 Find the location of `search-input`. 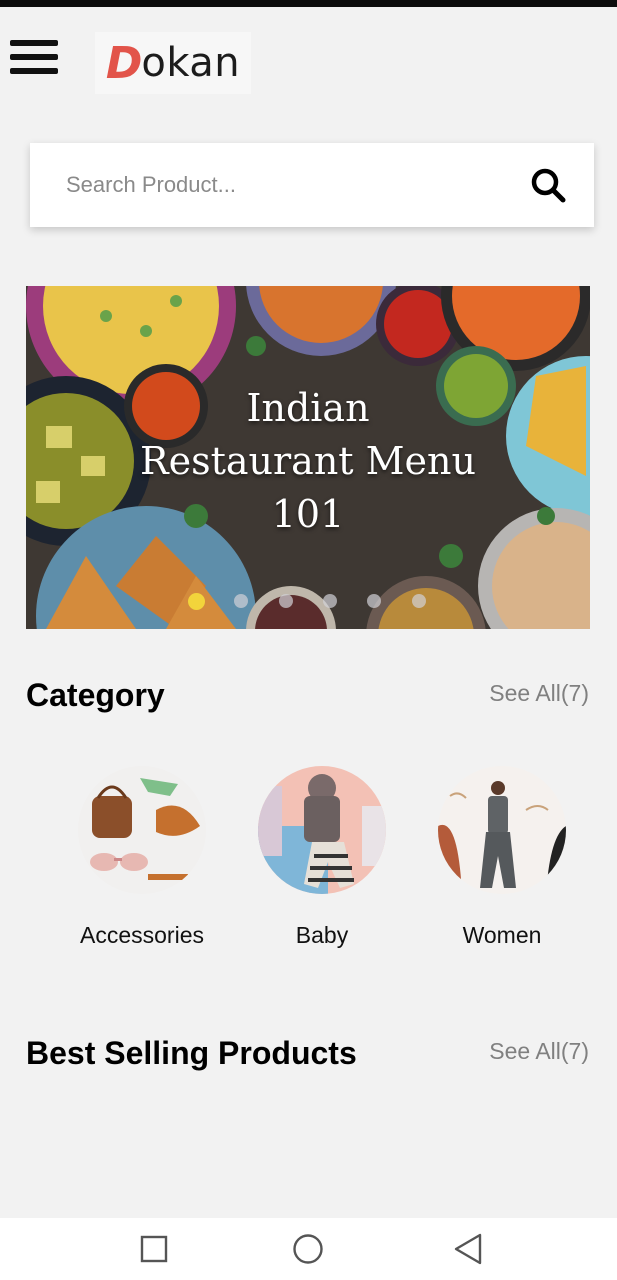

search-input is located at coordinates (279, 185).